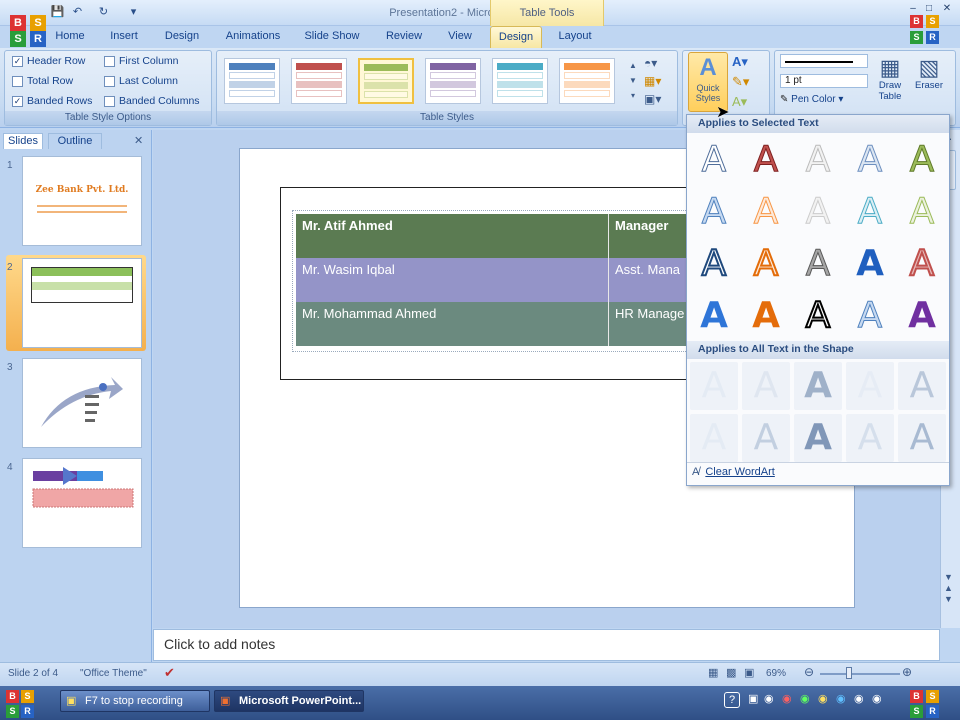  What do you see at coordinates (516, 37) in the screenshot?
I see `tab-table-design: Design` at bounding box center [516, 37].